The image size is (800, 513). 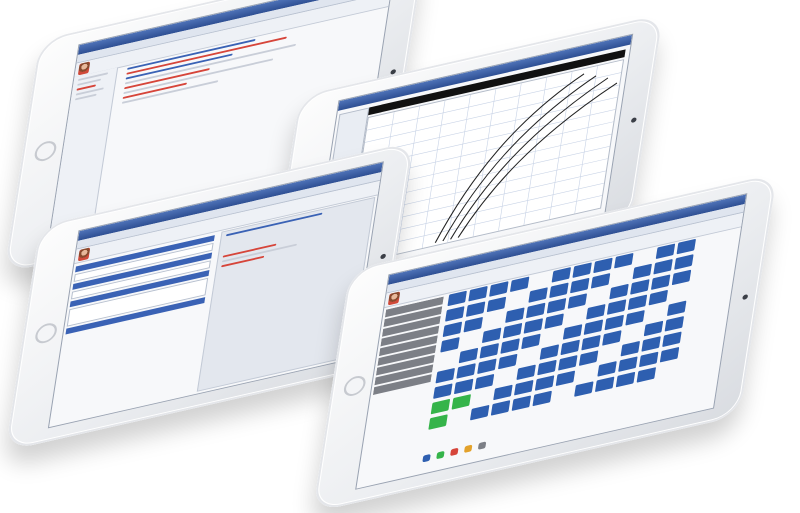 I want to click on avatar-photo-icon, so click(x=394, y=298).